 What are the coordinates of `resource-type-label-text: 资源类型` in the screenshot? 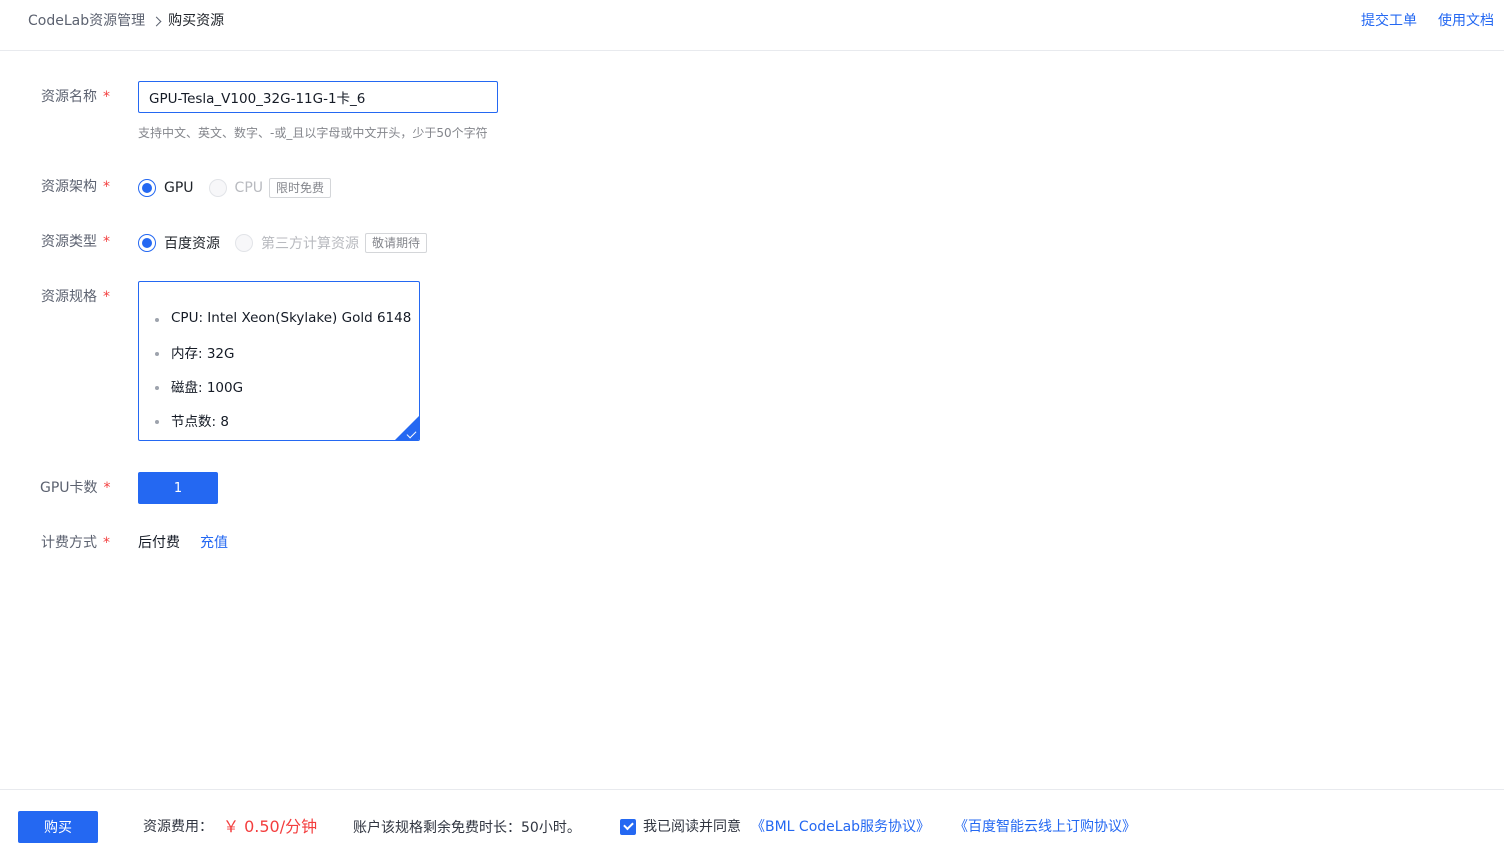 It's located at (69, 242).